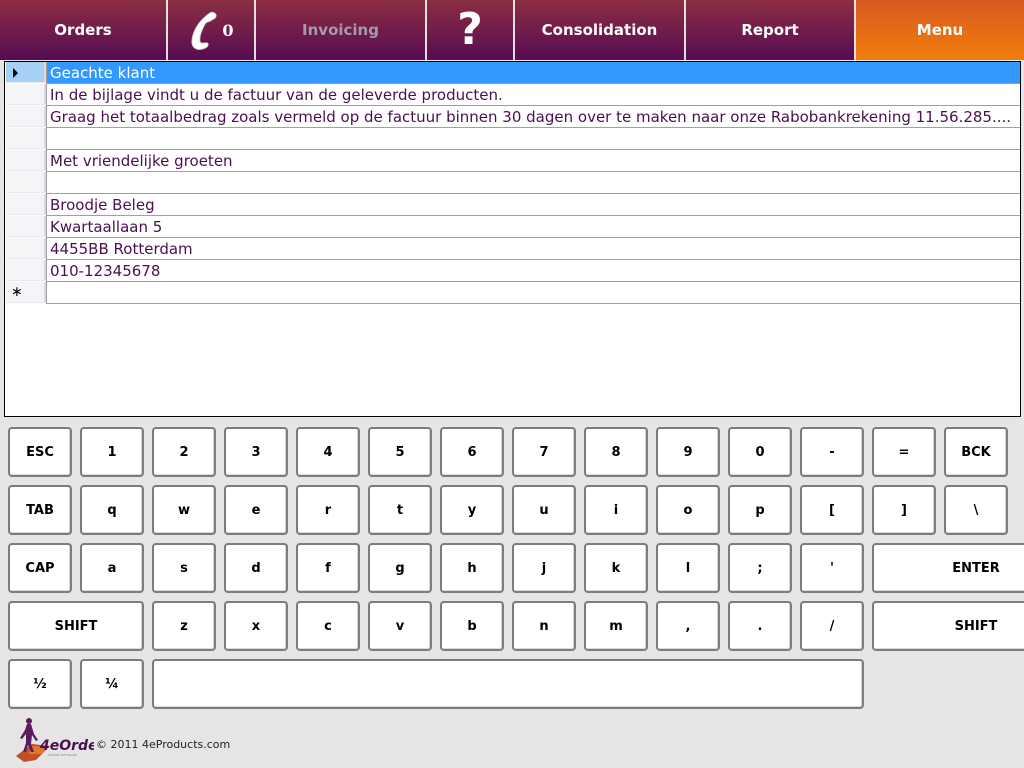  Describe the element at coordinates (472, 626) in the screenshot. I see `key-b: b` at that location.